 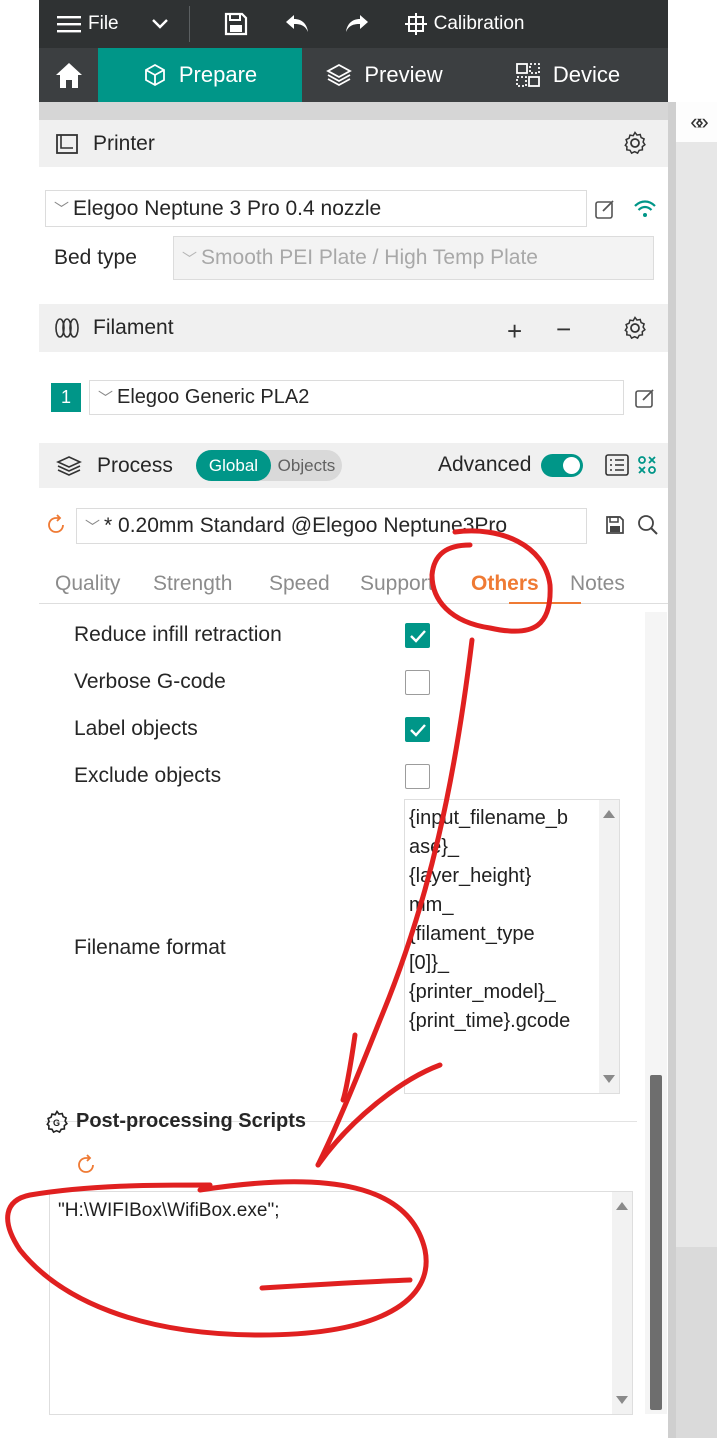 I want to click on toggle-knob, so click(x=571, y=465).